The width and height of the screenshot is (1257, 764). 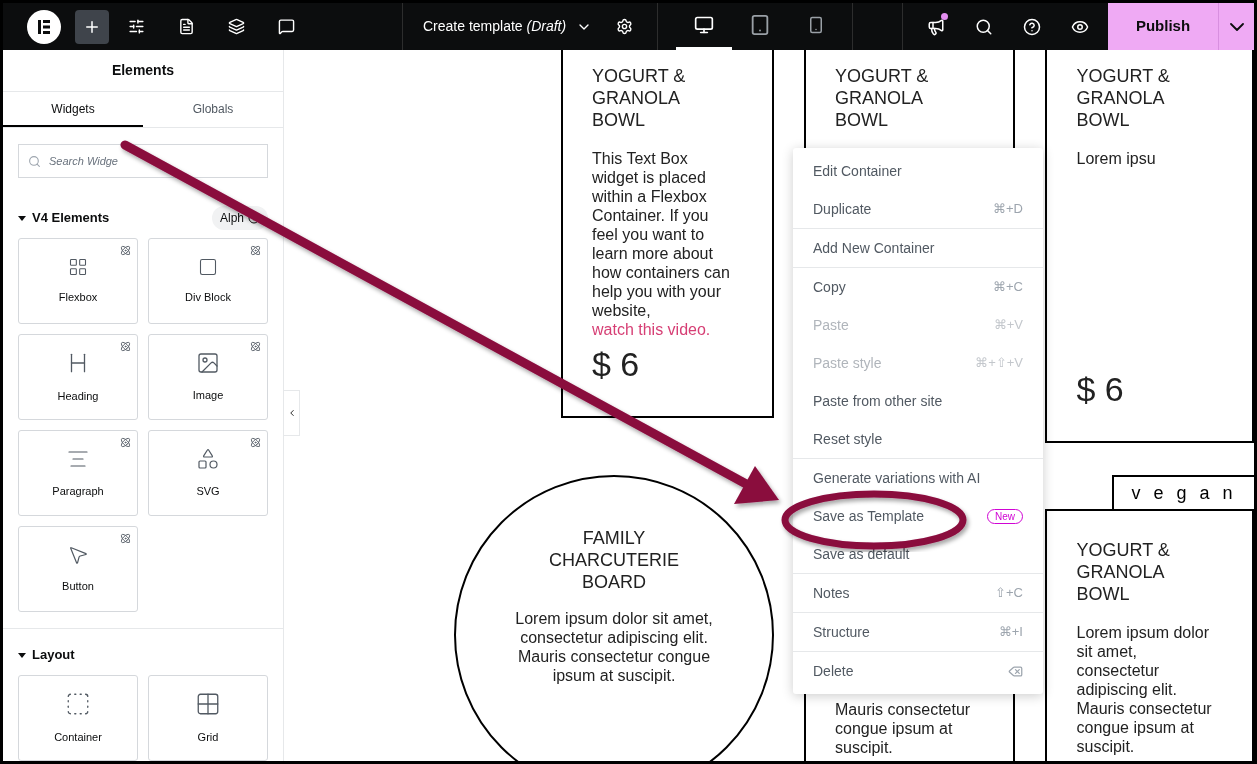 What do you see at coordinates (651, 329) in the screenshot?
I see `video-link: watch this video.` at bounding box center [651, 329].